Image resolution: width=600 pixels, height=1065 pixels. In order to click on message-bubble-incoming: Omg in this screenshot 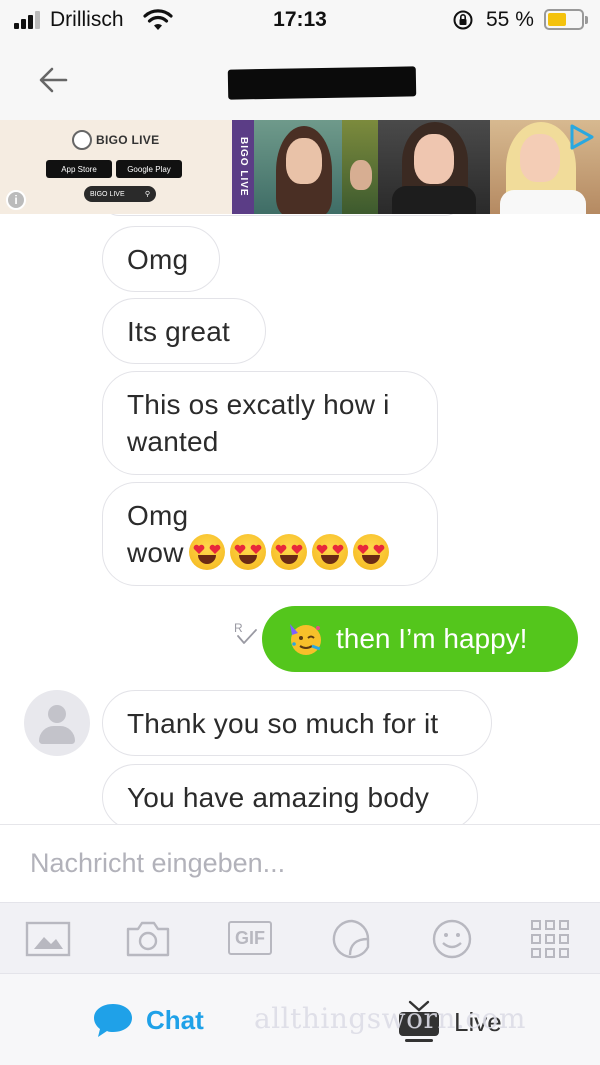, I will do `click(161, 259)`.